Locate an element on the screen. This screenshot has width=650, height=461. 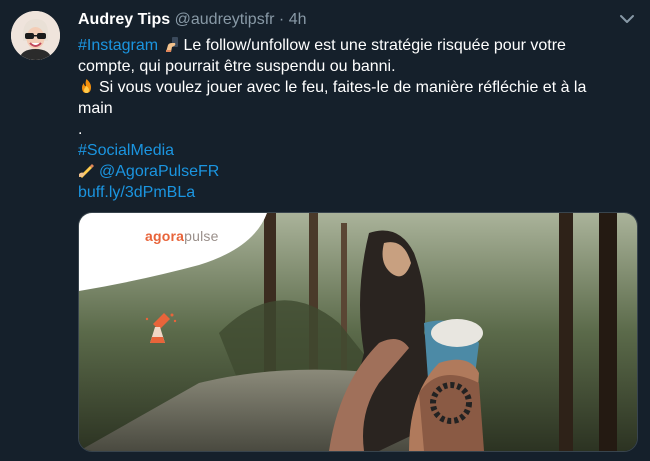
mention-agorapulse: @AgoraPulseFR is located at coordinates (159, 171).